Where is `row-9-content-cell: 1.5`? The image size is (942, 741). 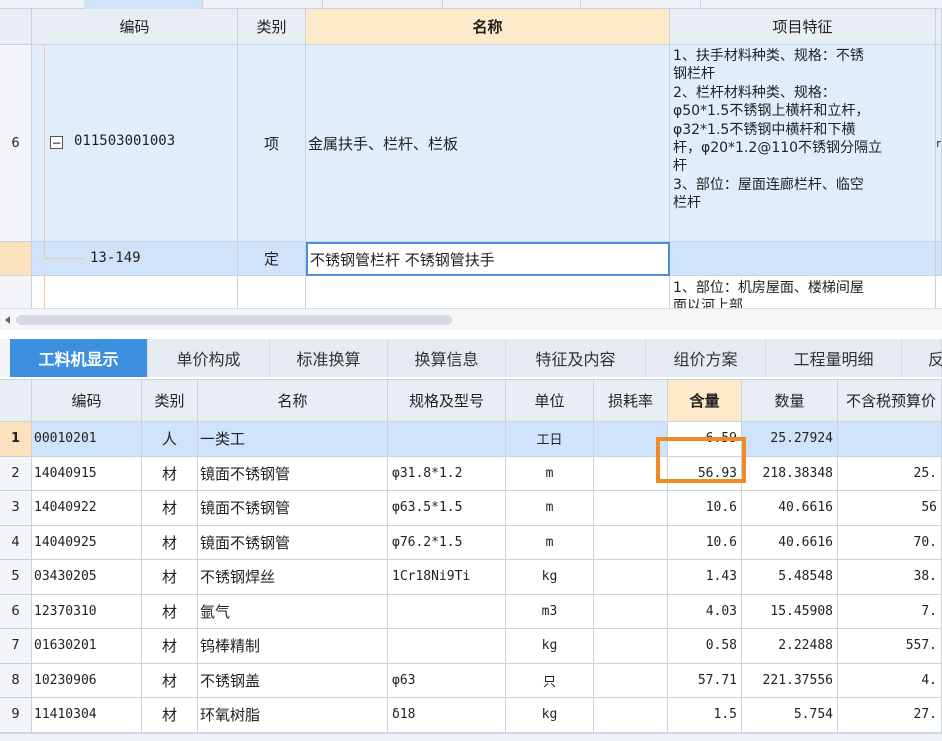 row-9-content-cell: 1.5 is located at coordinates (705, 715).